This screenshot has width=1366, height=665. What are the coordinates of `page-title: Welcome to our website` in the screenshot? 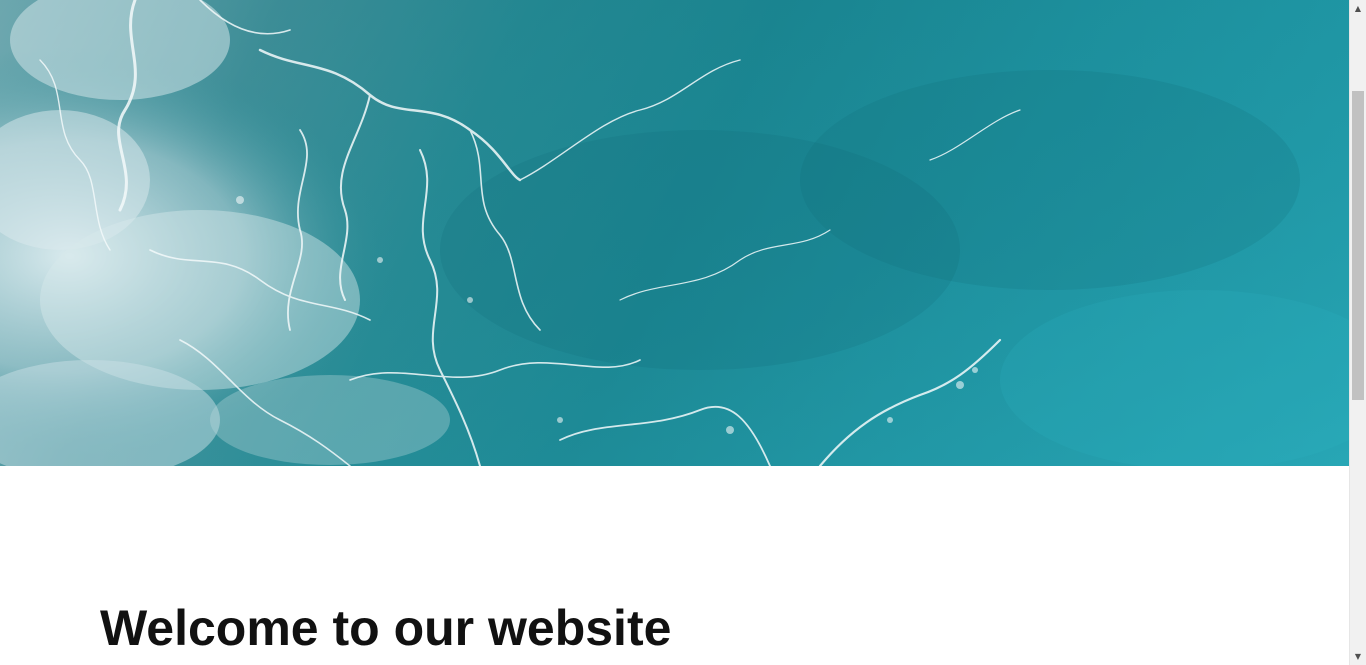 It's located at (386, 628).